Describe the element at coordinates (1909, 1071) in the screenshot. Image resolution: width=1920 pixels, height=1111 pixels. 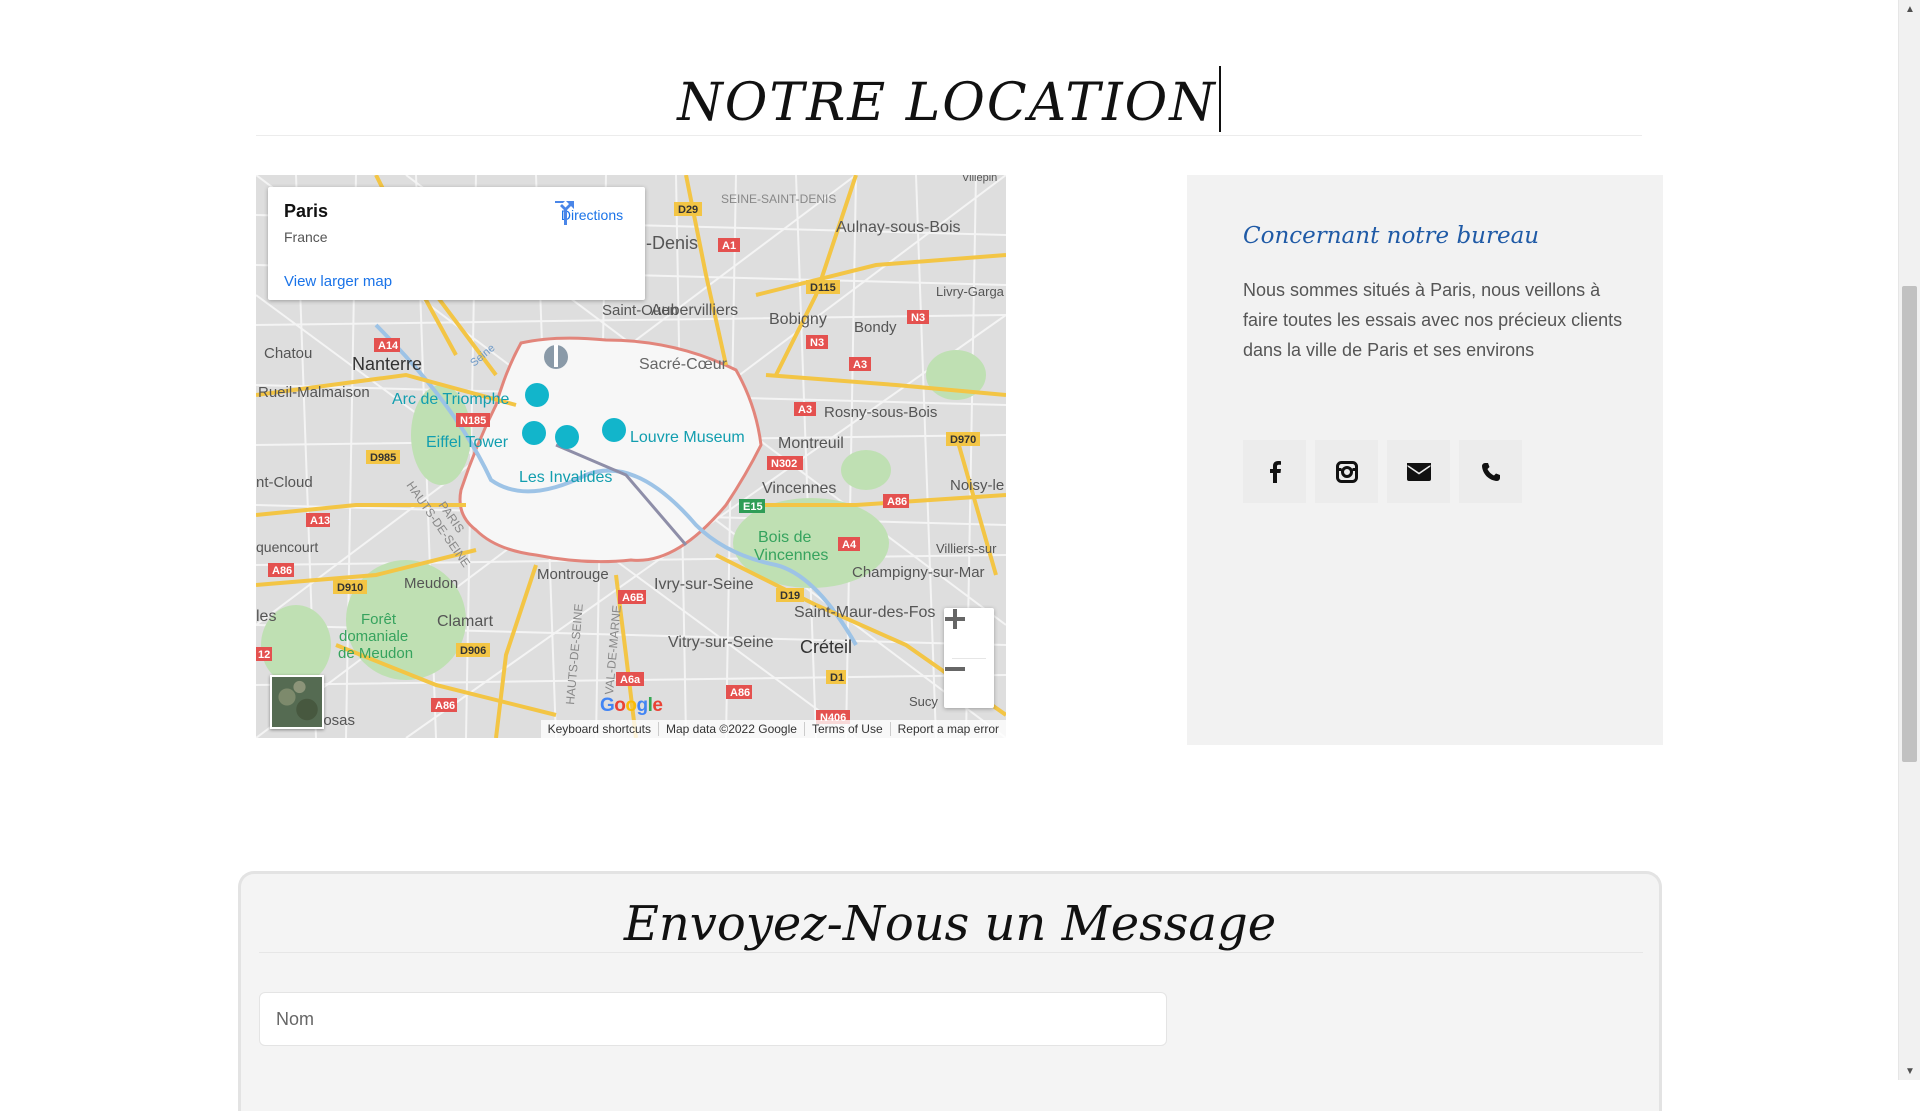
I see `scroll-down-arrow: ▼` at that location.